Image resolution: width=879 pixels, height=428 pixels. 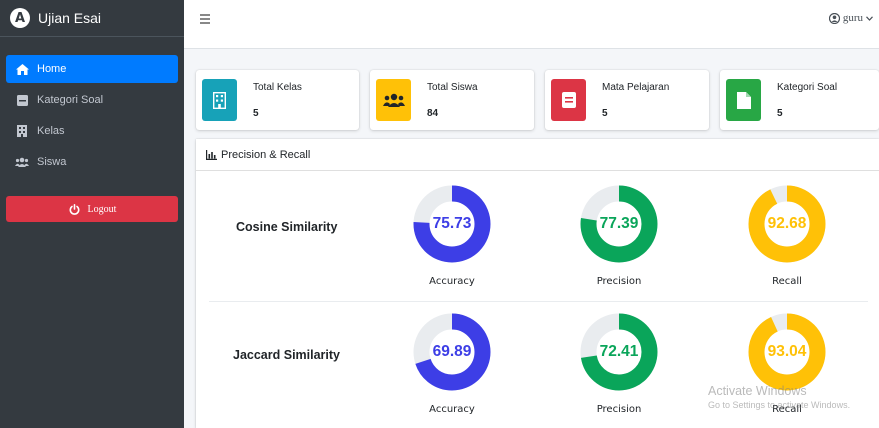 What do you see at coordinates (211, 154) in the screenshot?
I see `bar-chart-icon` at bounding box center [211, 154].